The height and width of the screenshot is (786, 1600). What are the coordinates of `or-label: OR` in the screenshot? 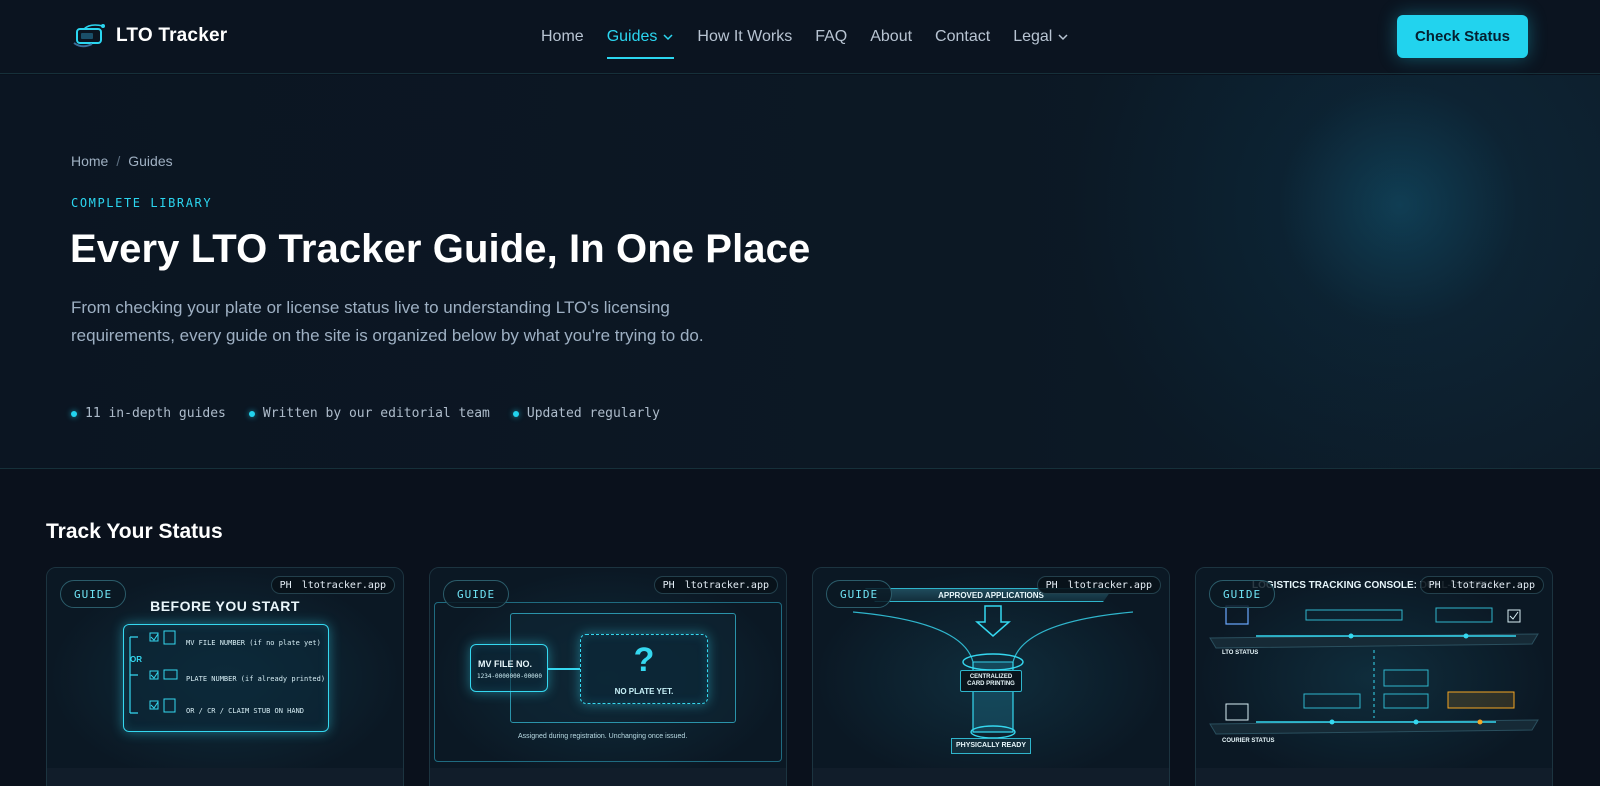 It's located at (136, 659).